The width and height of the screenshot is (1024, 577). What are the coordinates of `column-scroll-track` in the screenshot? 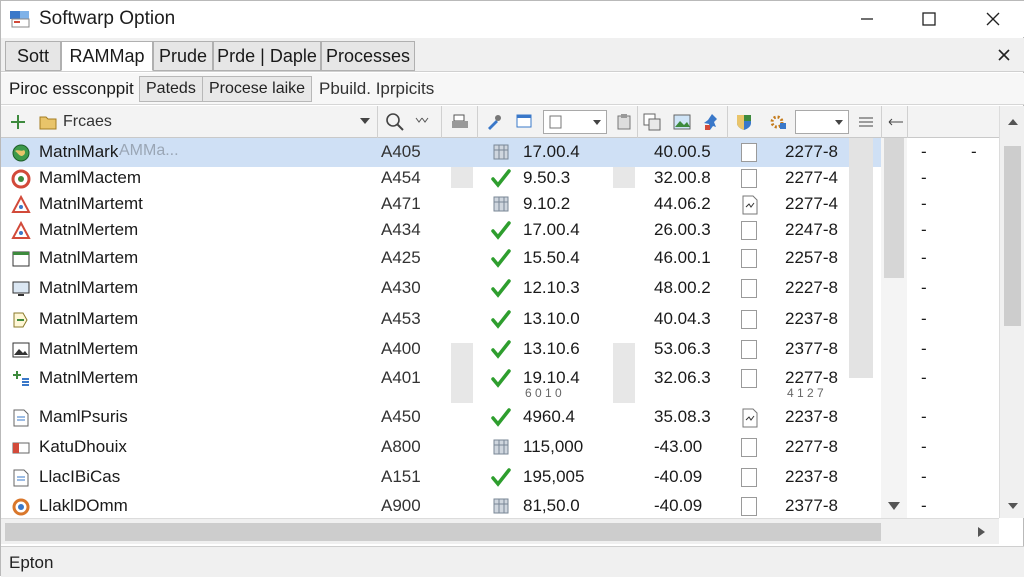 It's located at (861, 258).